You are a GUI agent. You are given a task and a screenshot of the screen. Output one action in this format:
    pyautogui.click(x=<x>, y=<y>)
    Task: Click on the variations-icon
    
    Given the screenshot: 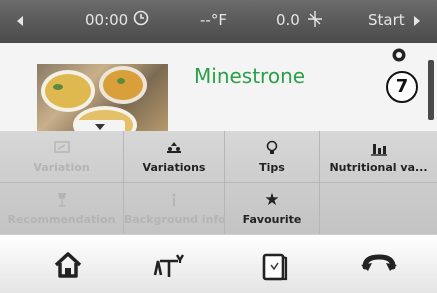 What is the action you would take?
    pyautogui.click(x=174, y=148)
    